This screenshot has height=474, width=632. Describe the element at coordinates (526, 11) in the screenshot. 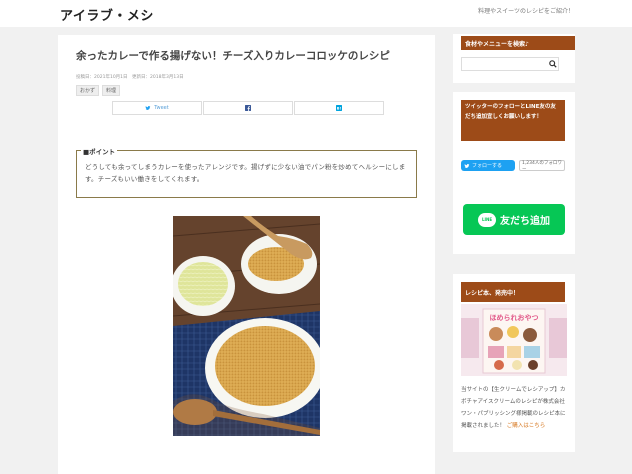

I see `site-tagline: 料理やスイーツのレシピをご紹介！` at that location.